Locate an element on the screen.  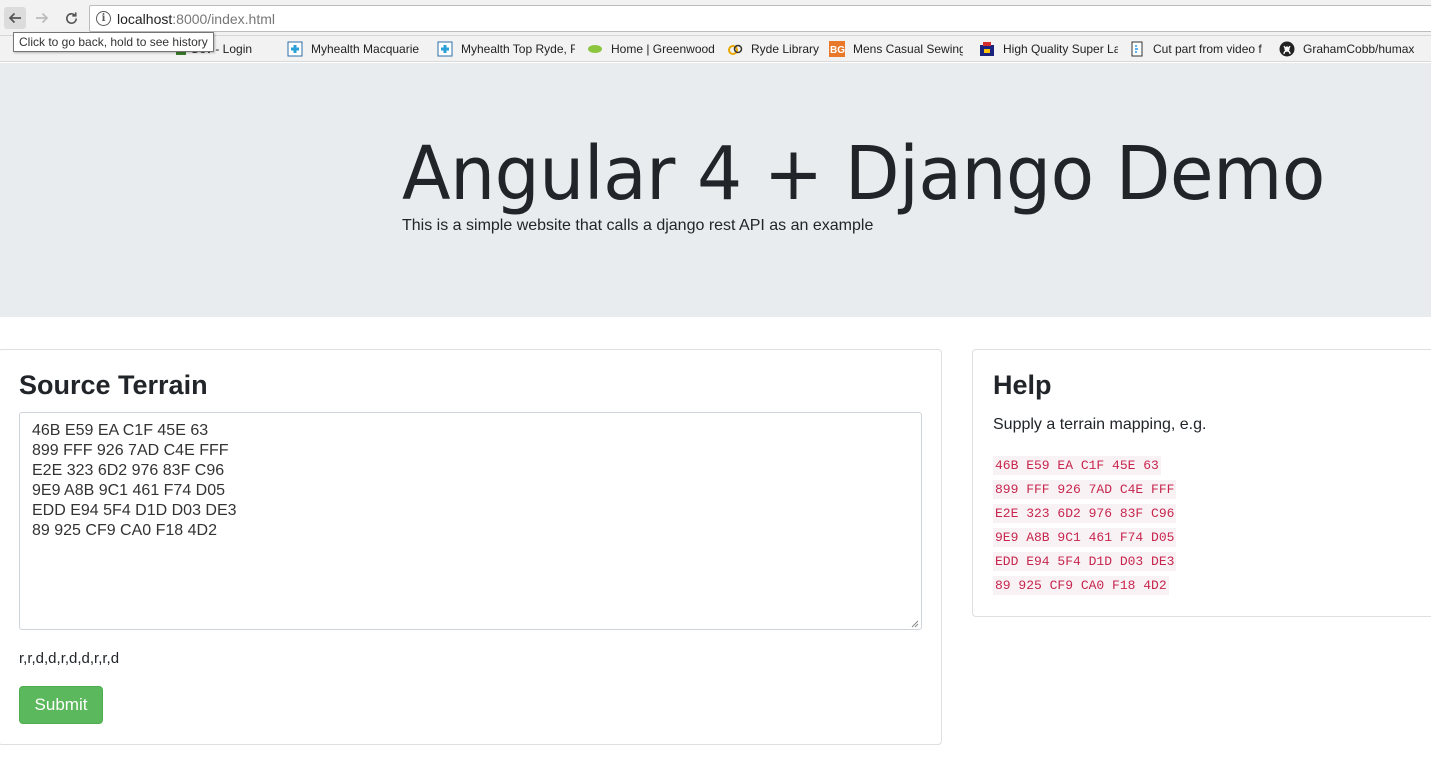
bookmark-item: Myhealth Macquarie is located at coordinates (355, 49).